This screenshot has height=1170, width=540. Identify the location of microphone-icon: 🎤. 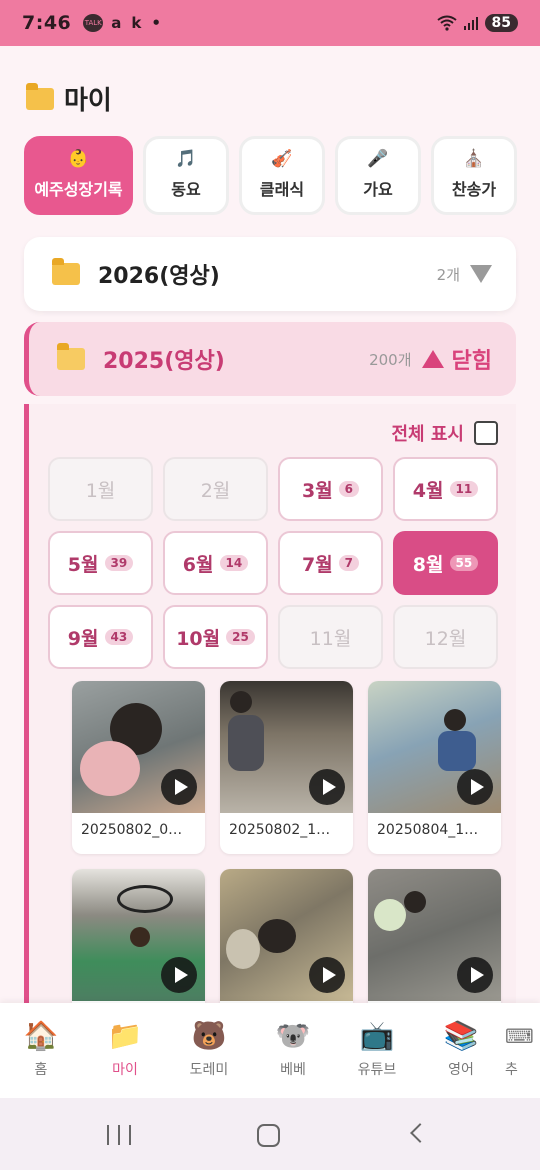
(378, 159).